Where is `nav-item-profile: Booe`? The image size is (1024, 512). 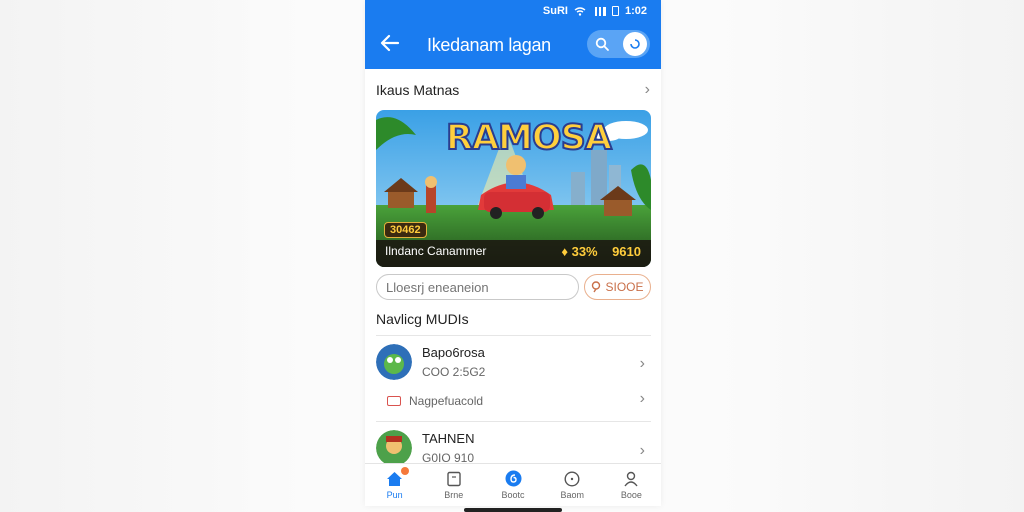
nav-item-profile: Booe is located at coordinates (631, 485).